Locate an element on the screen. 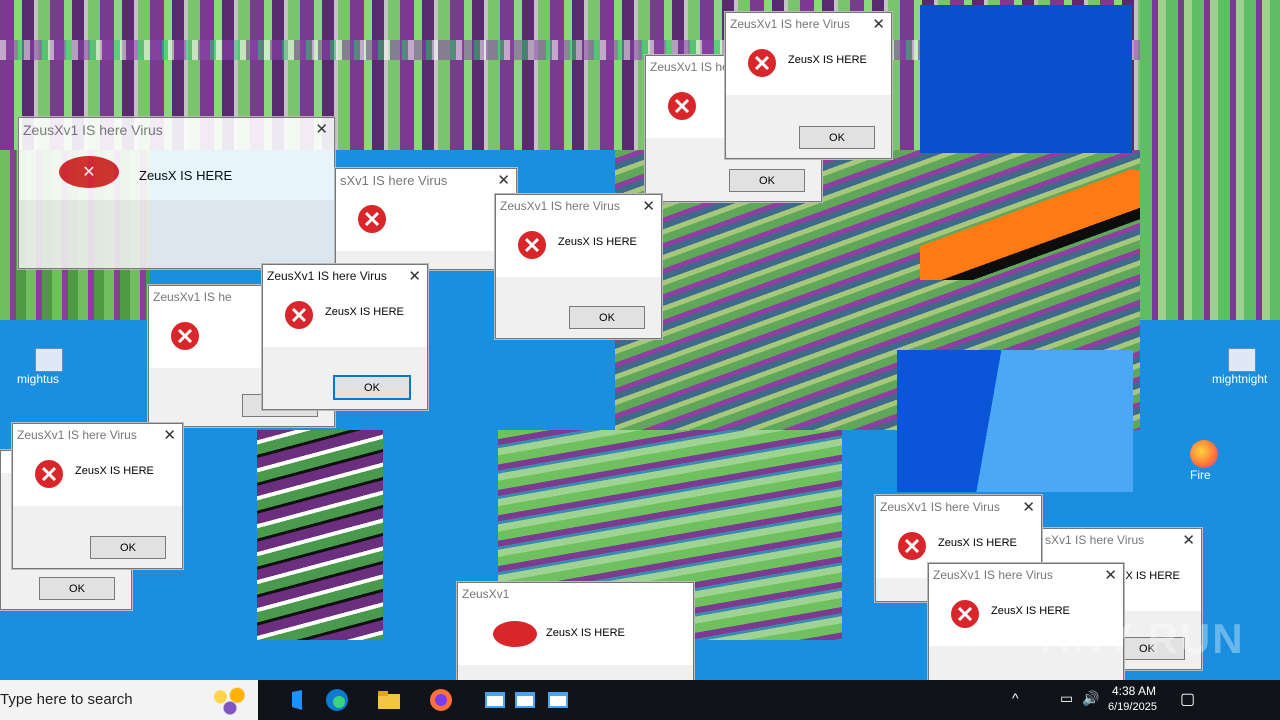 The image size is (1280, 720). cortana-icon is located at coordinates (298, 700).